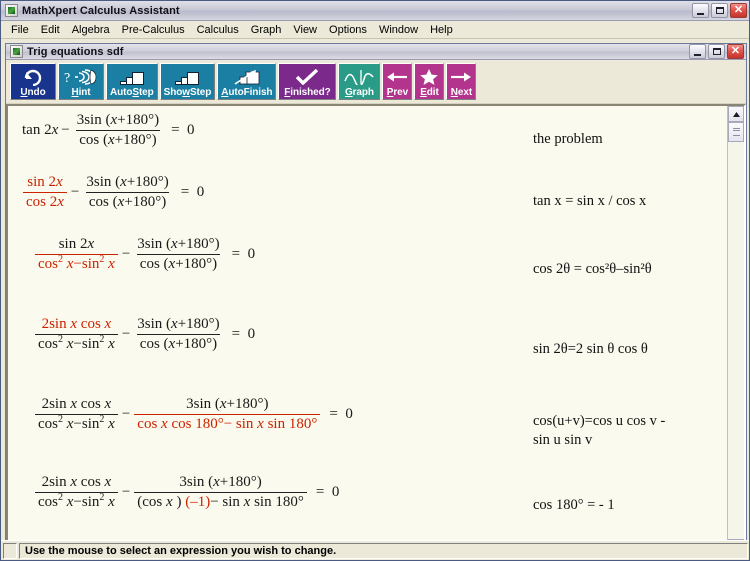 Image resolution: width=750 pixels, height=561 pixels. I want to click on menu-graph: Graph, so click(266, 30).